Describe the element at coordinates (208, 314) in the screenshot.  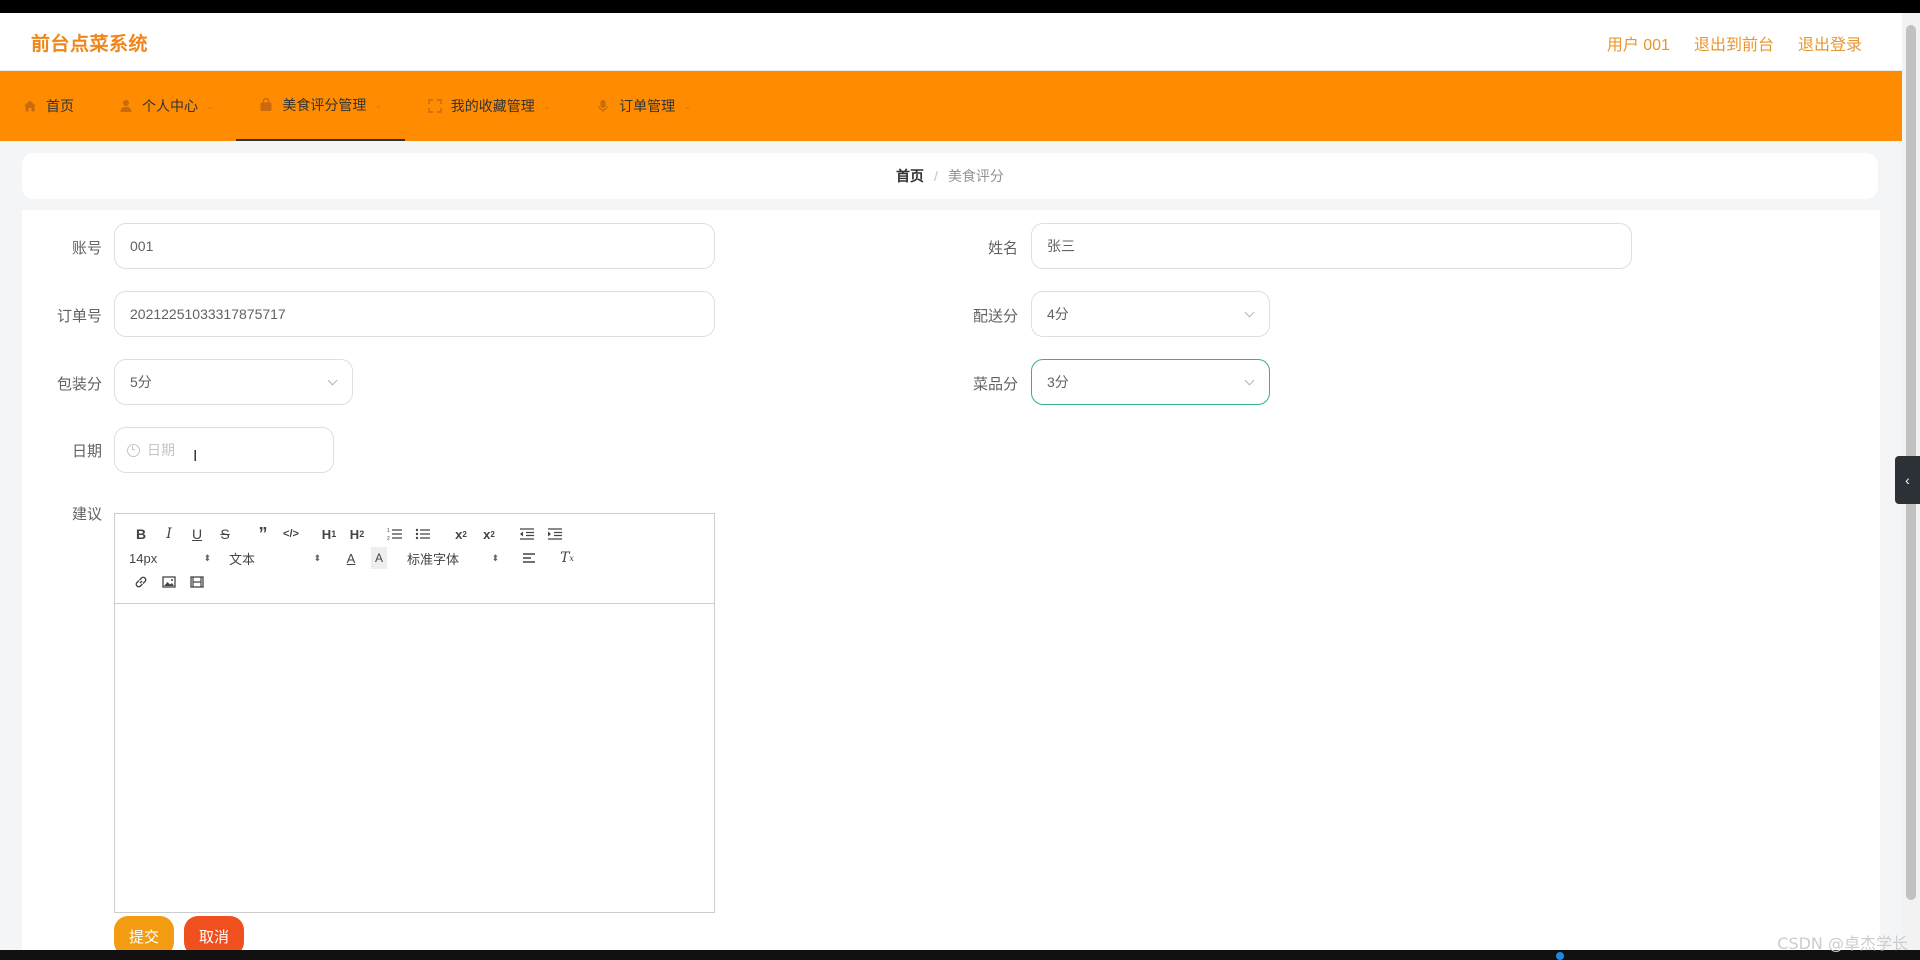
I see `order-number-value: 20212251033317875717` at that location.